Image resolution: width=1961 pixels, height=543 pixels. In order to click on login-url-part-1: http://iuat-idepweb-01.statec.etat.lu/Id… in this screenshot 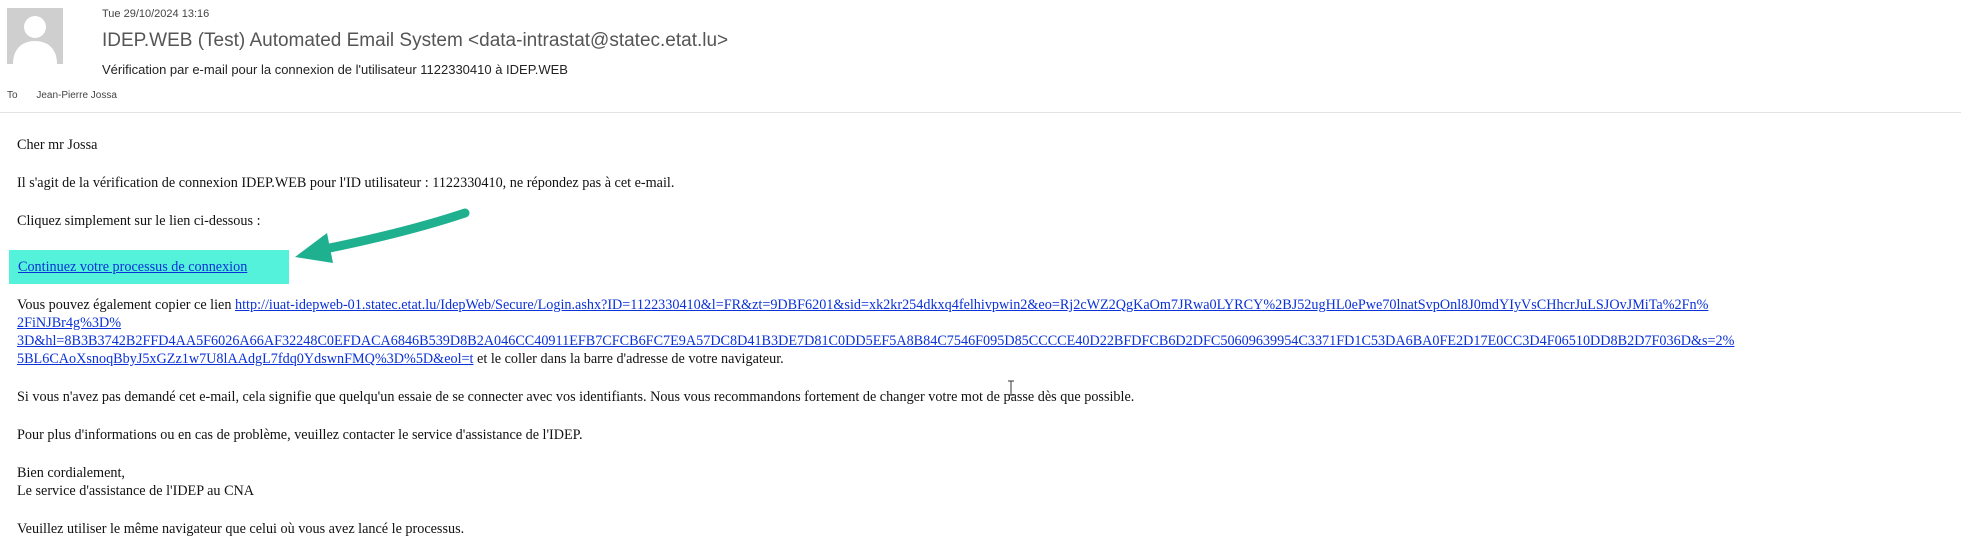, I will do `click(971, 305)`.